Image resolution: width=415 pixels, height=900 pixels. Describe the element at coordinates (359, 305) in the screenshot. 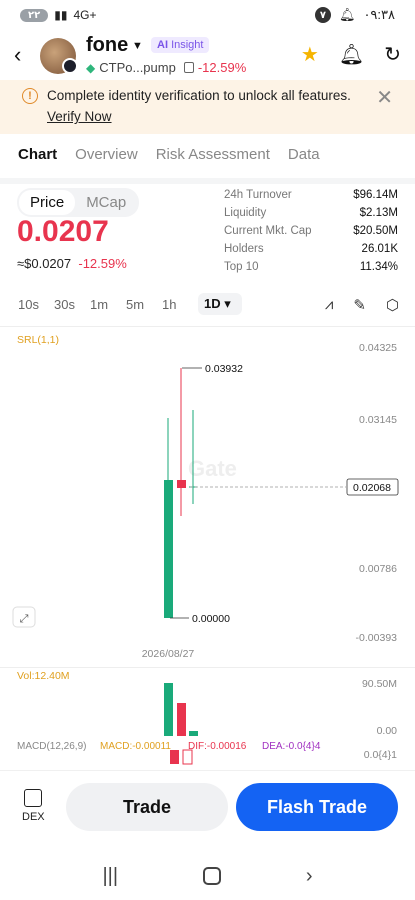

I see `draw-pen-icon: ✎` at that location.